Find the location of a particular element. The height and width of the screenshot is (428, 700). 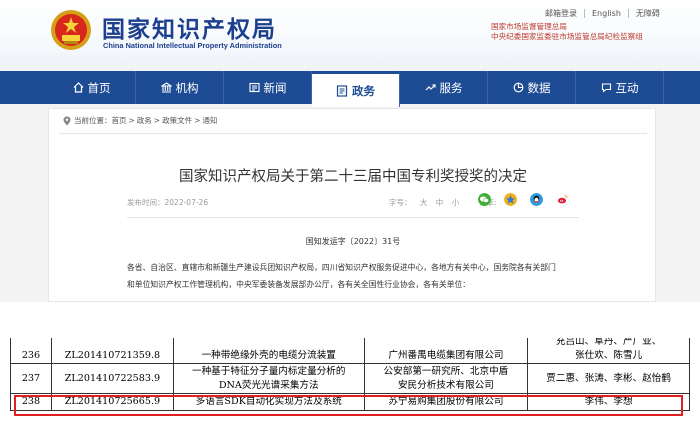

nav-label: 互动 is located at coordinates (627, 87).